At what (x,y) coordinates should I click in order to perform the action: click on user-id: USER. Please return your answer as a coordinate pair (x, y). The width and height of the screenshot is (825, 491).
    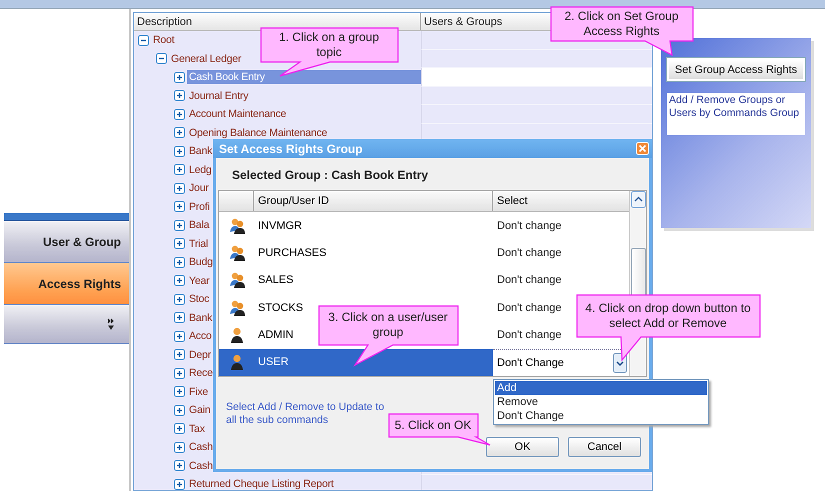
    Looking at the image, I should click on (273, 362).